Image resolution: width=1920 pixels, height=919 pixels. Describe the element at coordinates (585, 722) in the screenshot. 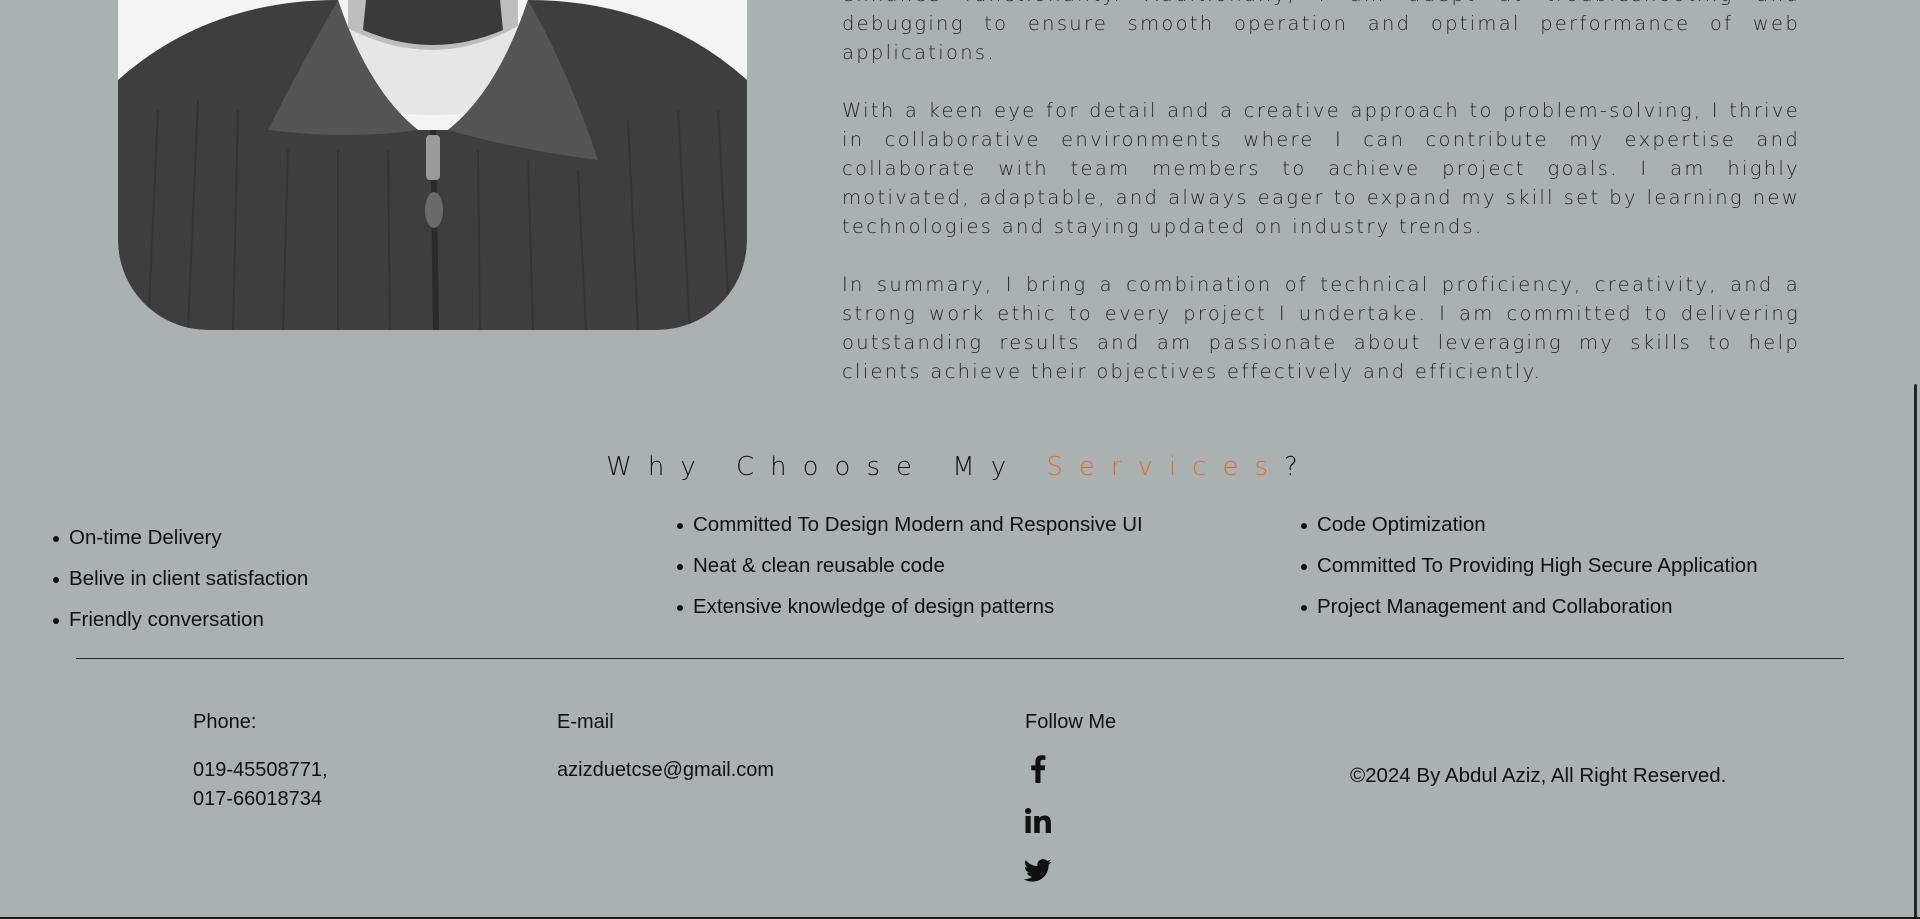

I see `email-label: E-mail` at that location.